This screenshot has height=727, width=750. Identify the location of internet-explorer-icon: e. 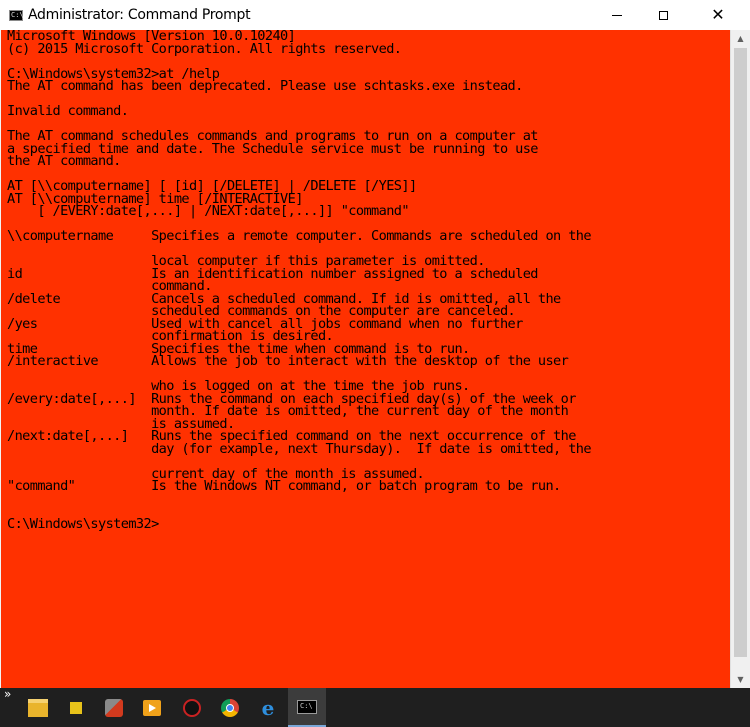
(268, 707).